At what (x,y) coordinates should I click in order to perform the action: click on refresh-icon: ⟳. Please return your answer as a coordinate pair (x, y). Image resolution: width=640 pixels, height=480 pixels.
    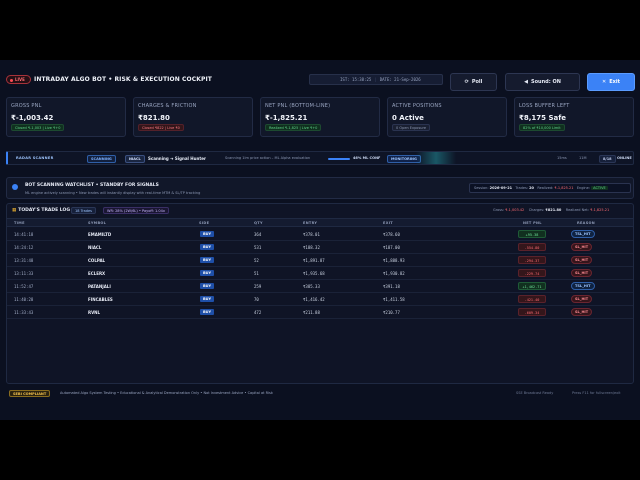
    Looking at the image, I should click on (466, 82).